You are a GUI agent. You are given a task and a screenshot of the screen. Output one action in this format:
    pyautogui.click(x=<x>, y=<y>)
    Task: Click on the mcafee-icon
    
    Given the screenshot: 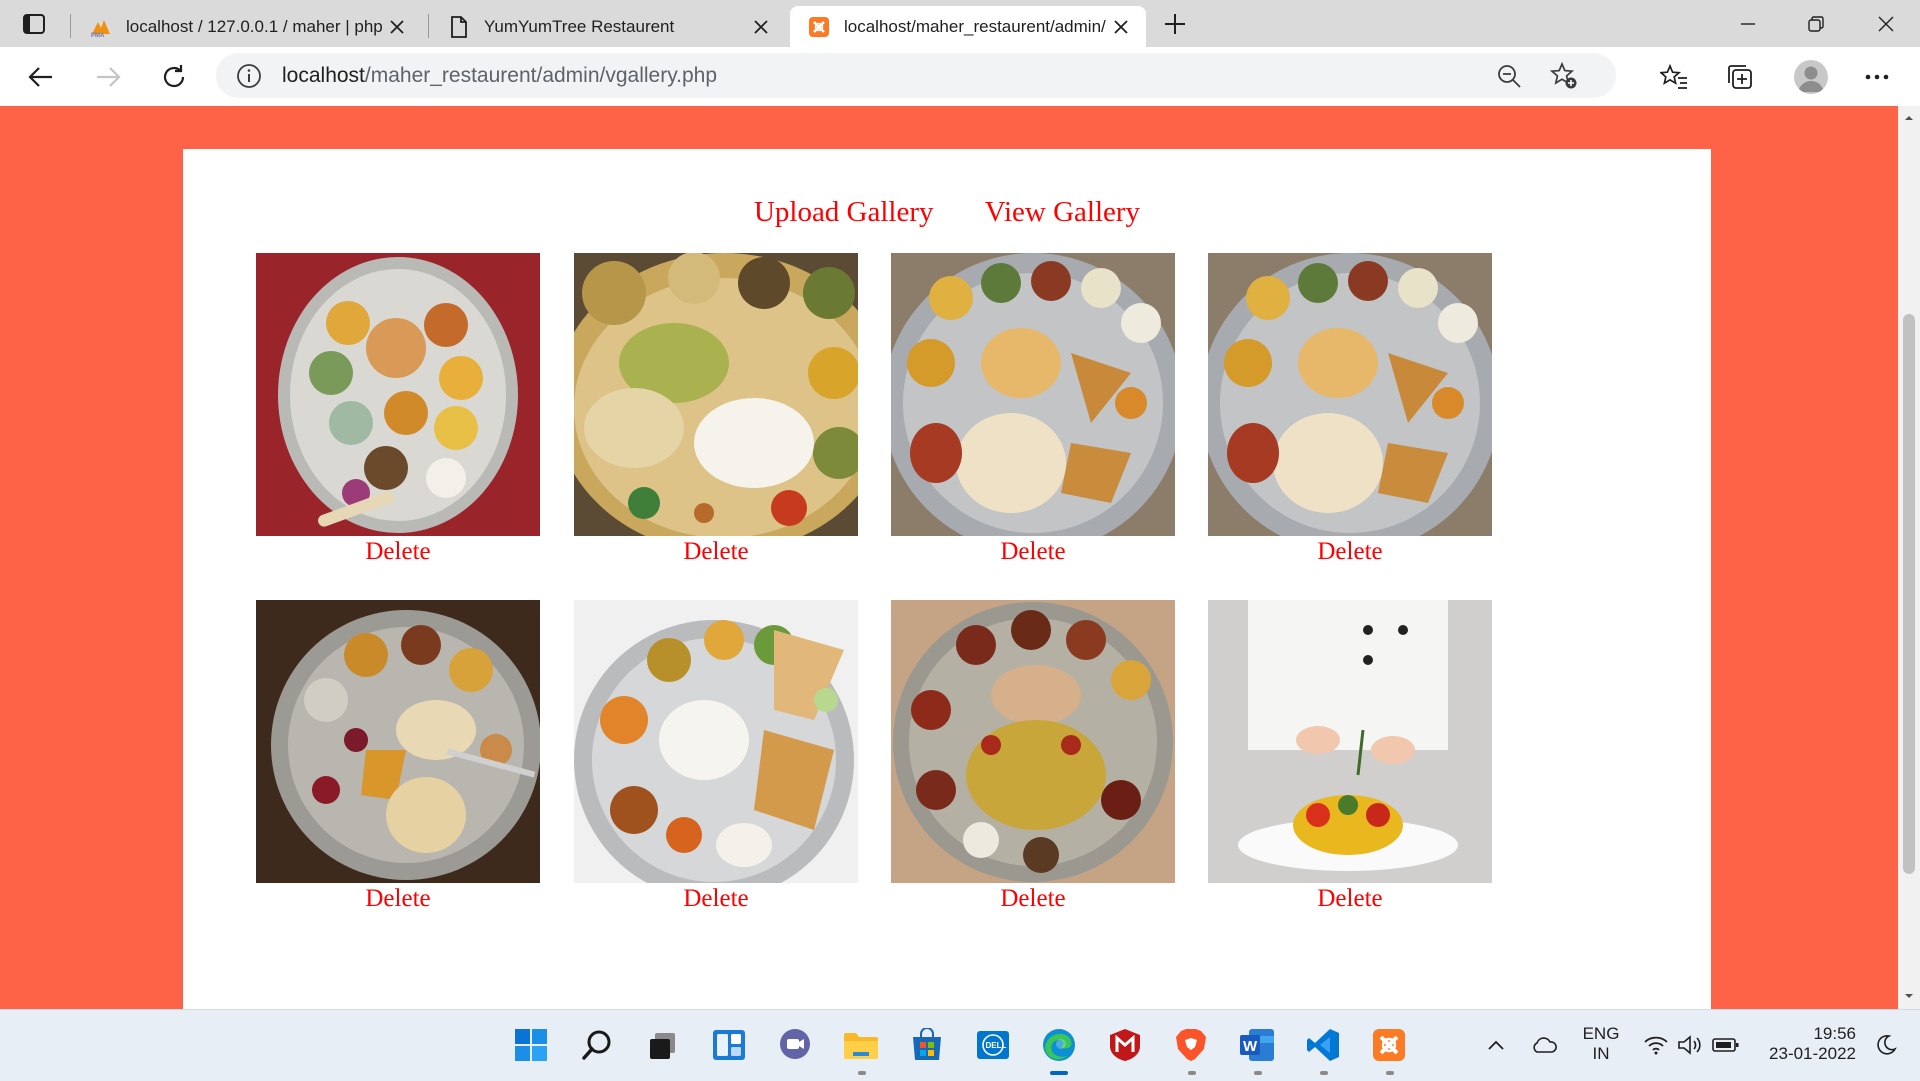 What is the action you would take?
    pyautogui.click(x=1125, y=1045)
    